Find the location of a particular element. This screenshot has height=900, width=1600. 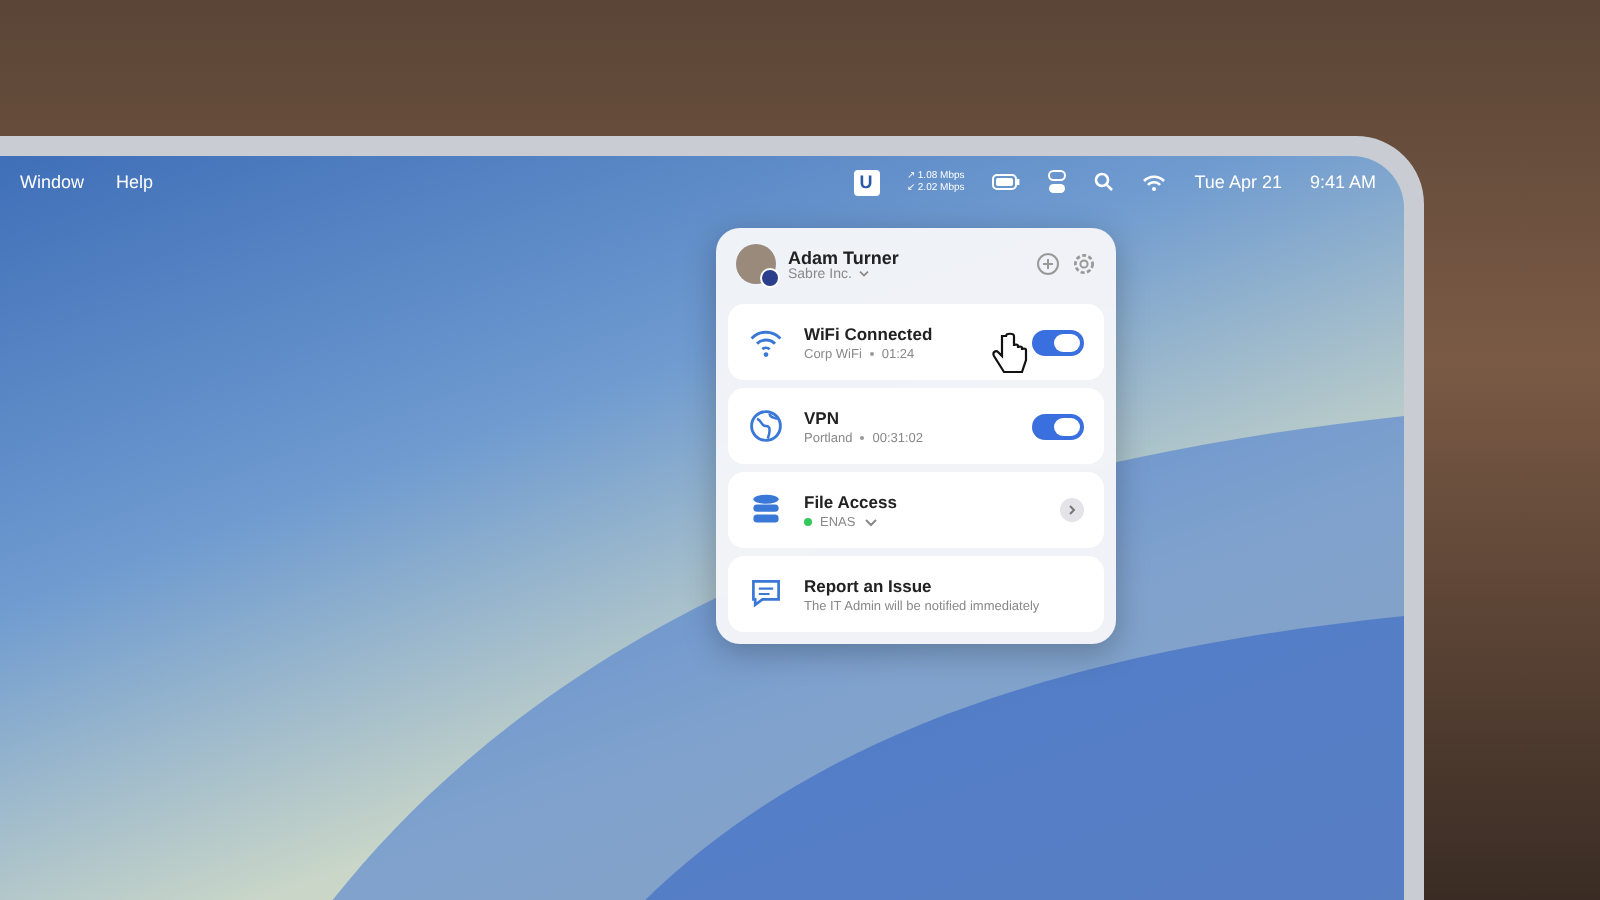

chat-icon is located at coordinates (766, 594).